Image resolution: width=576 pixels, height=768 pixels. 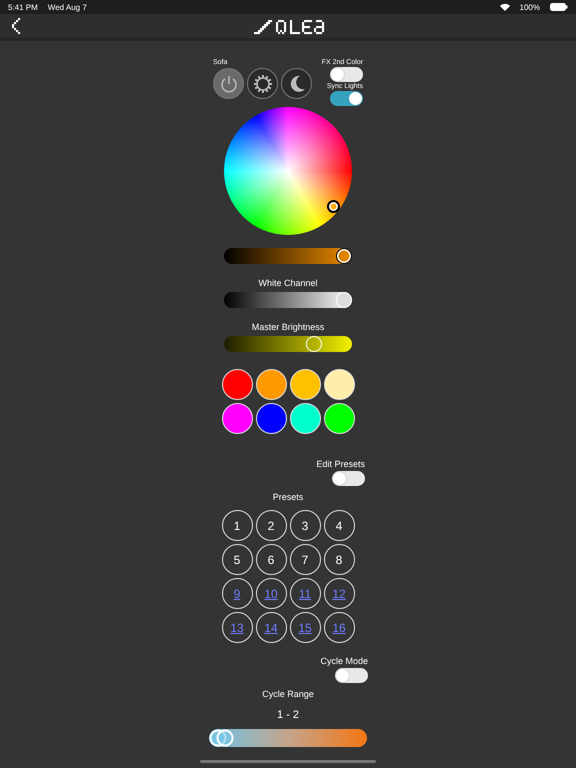 What do you see at coordinates (237, 559) in the screenshot?
I see `preset-button: 5` at bounding box center [237, 559].